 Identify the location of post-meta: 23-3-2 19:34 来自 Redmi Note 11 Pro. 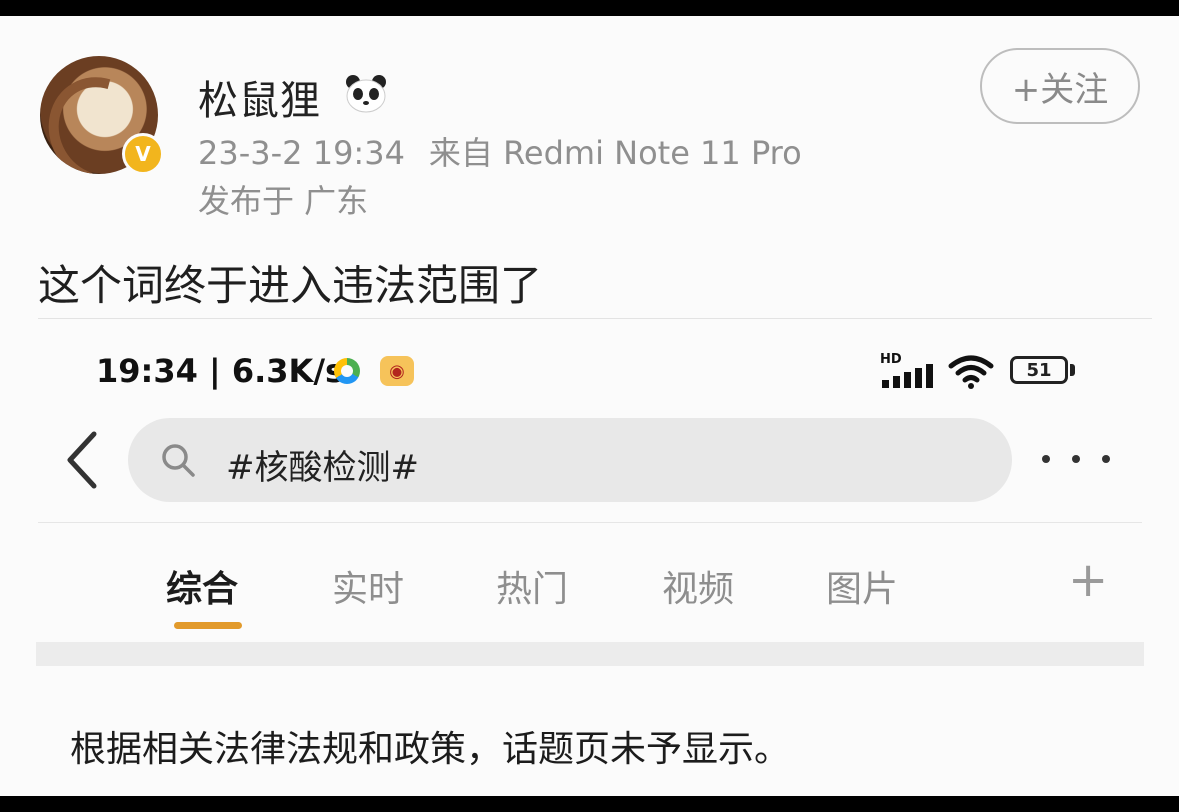
(500, 151).